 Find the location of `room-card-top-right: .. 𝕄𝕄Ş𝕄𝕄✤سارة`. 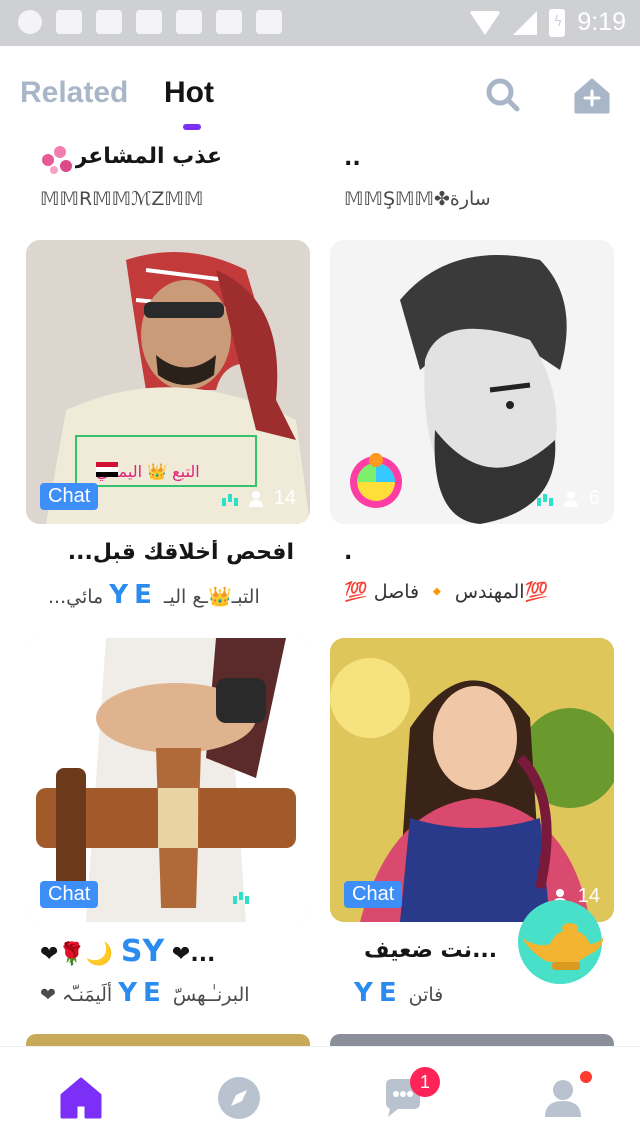

room-card-top-right: .. 𝕄𝕄Ş𝕄𝕄✤سارة is located at coordinates (472, 180).